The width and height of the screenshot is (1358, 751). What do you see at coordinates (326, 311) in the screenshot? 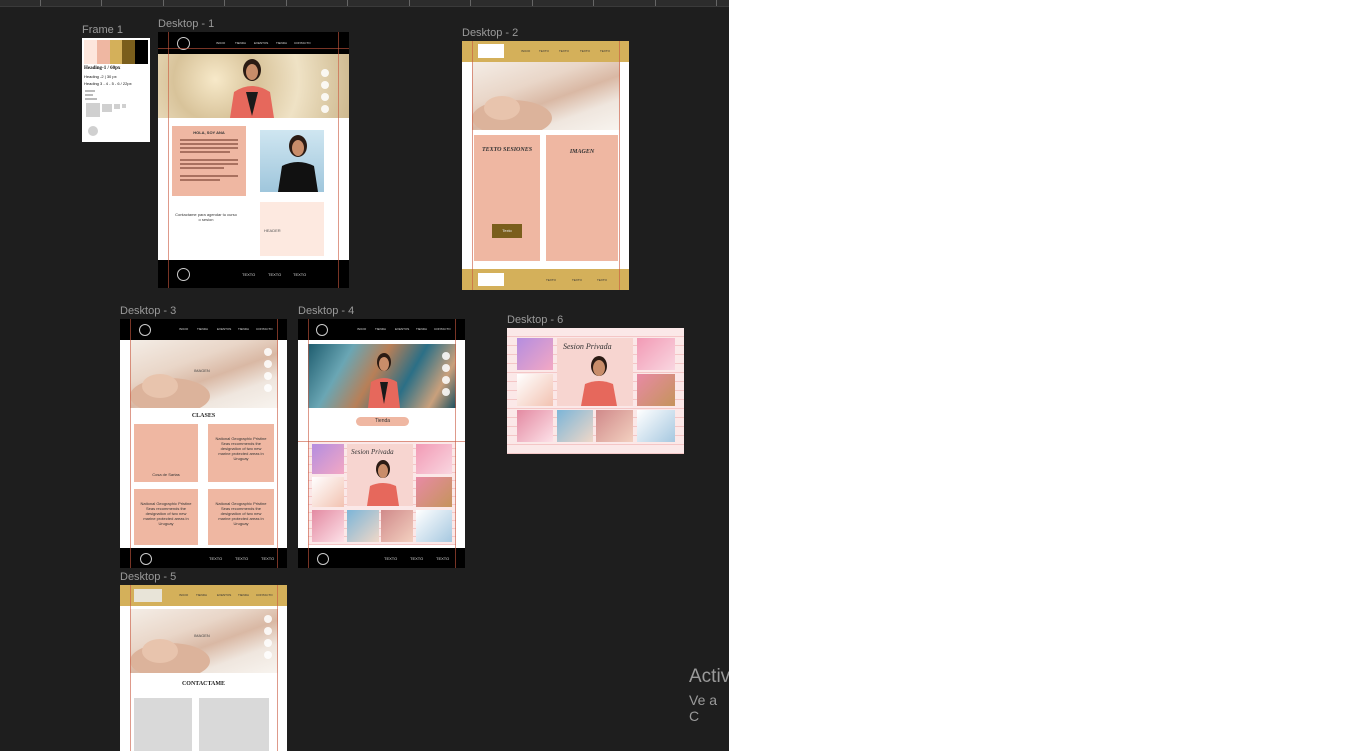
I see `frame-label-desktop4: Desktop - 4` at bounding box center [326, 311].